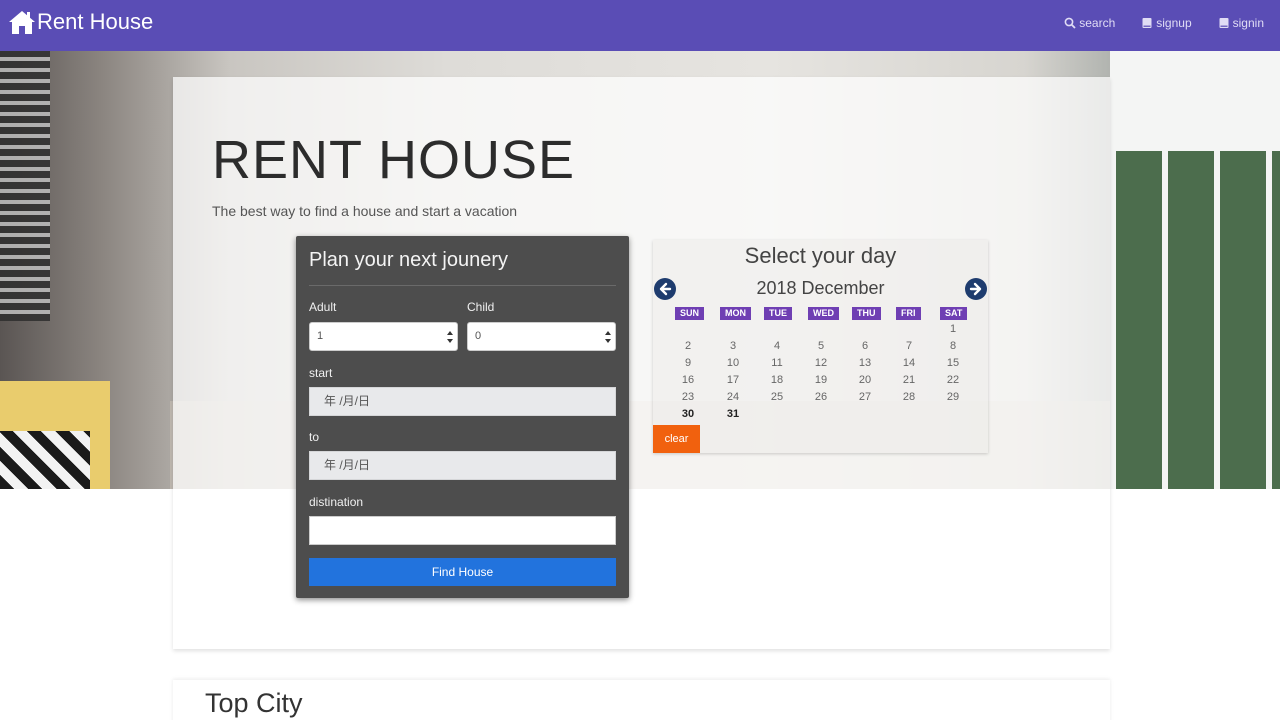 Image resolution: width=1280 pixels, height=720 pixels. Describe the element at coordinates (383, 336) in the screenshot. I see `adult-select: 1` at that location.